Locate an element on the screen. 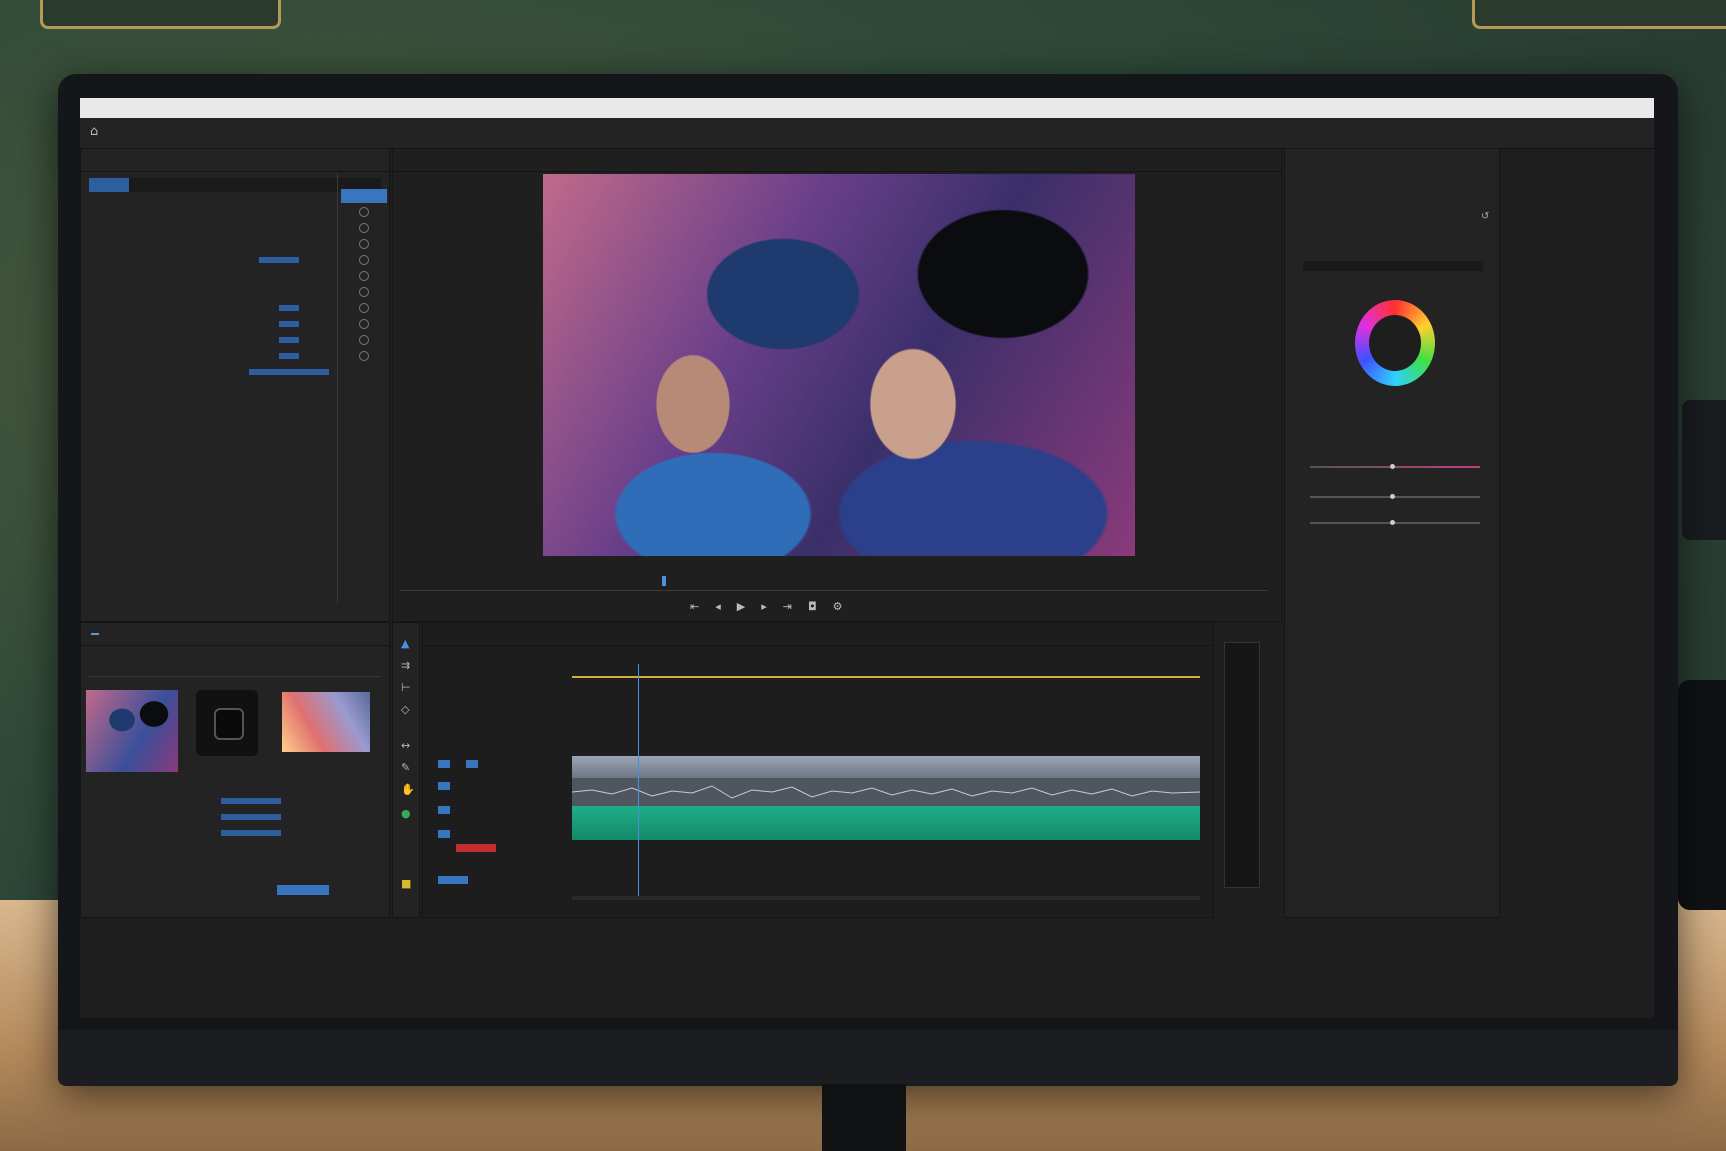 The height and width of the screenshot is (1151, 1726). audio-clip-a1 is located at coordinates (886, 792).